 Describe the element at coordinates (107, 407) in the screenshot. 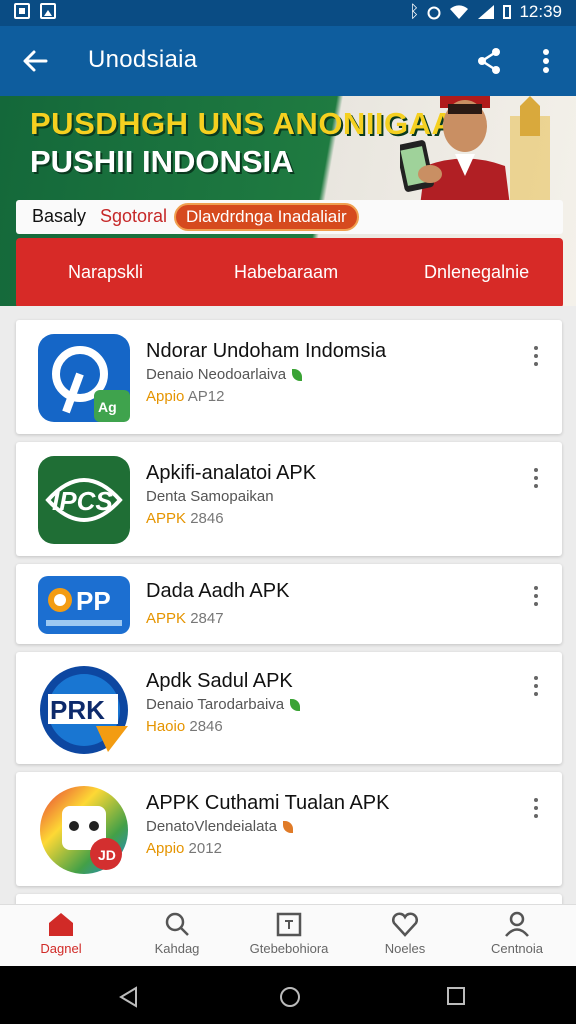

I see `svg-text: Ag` at that location.